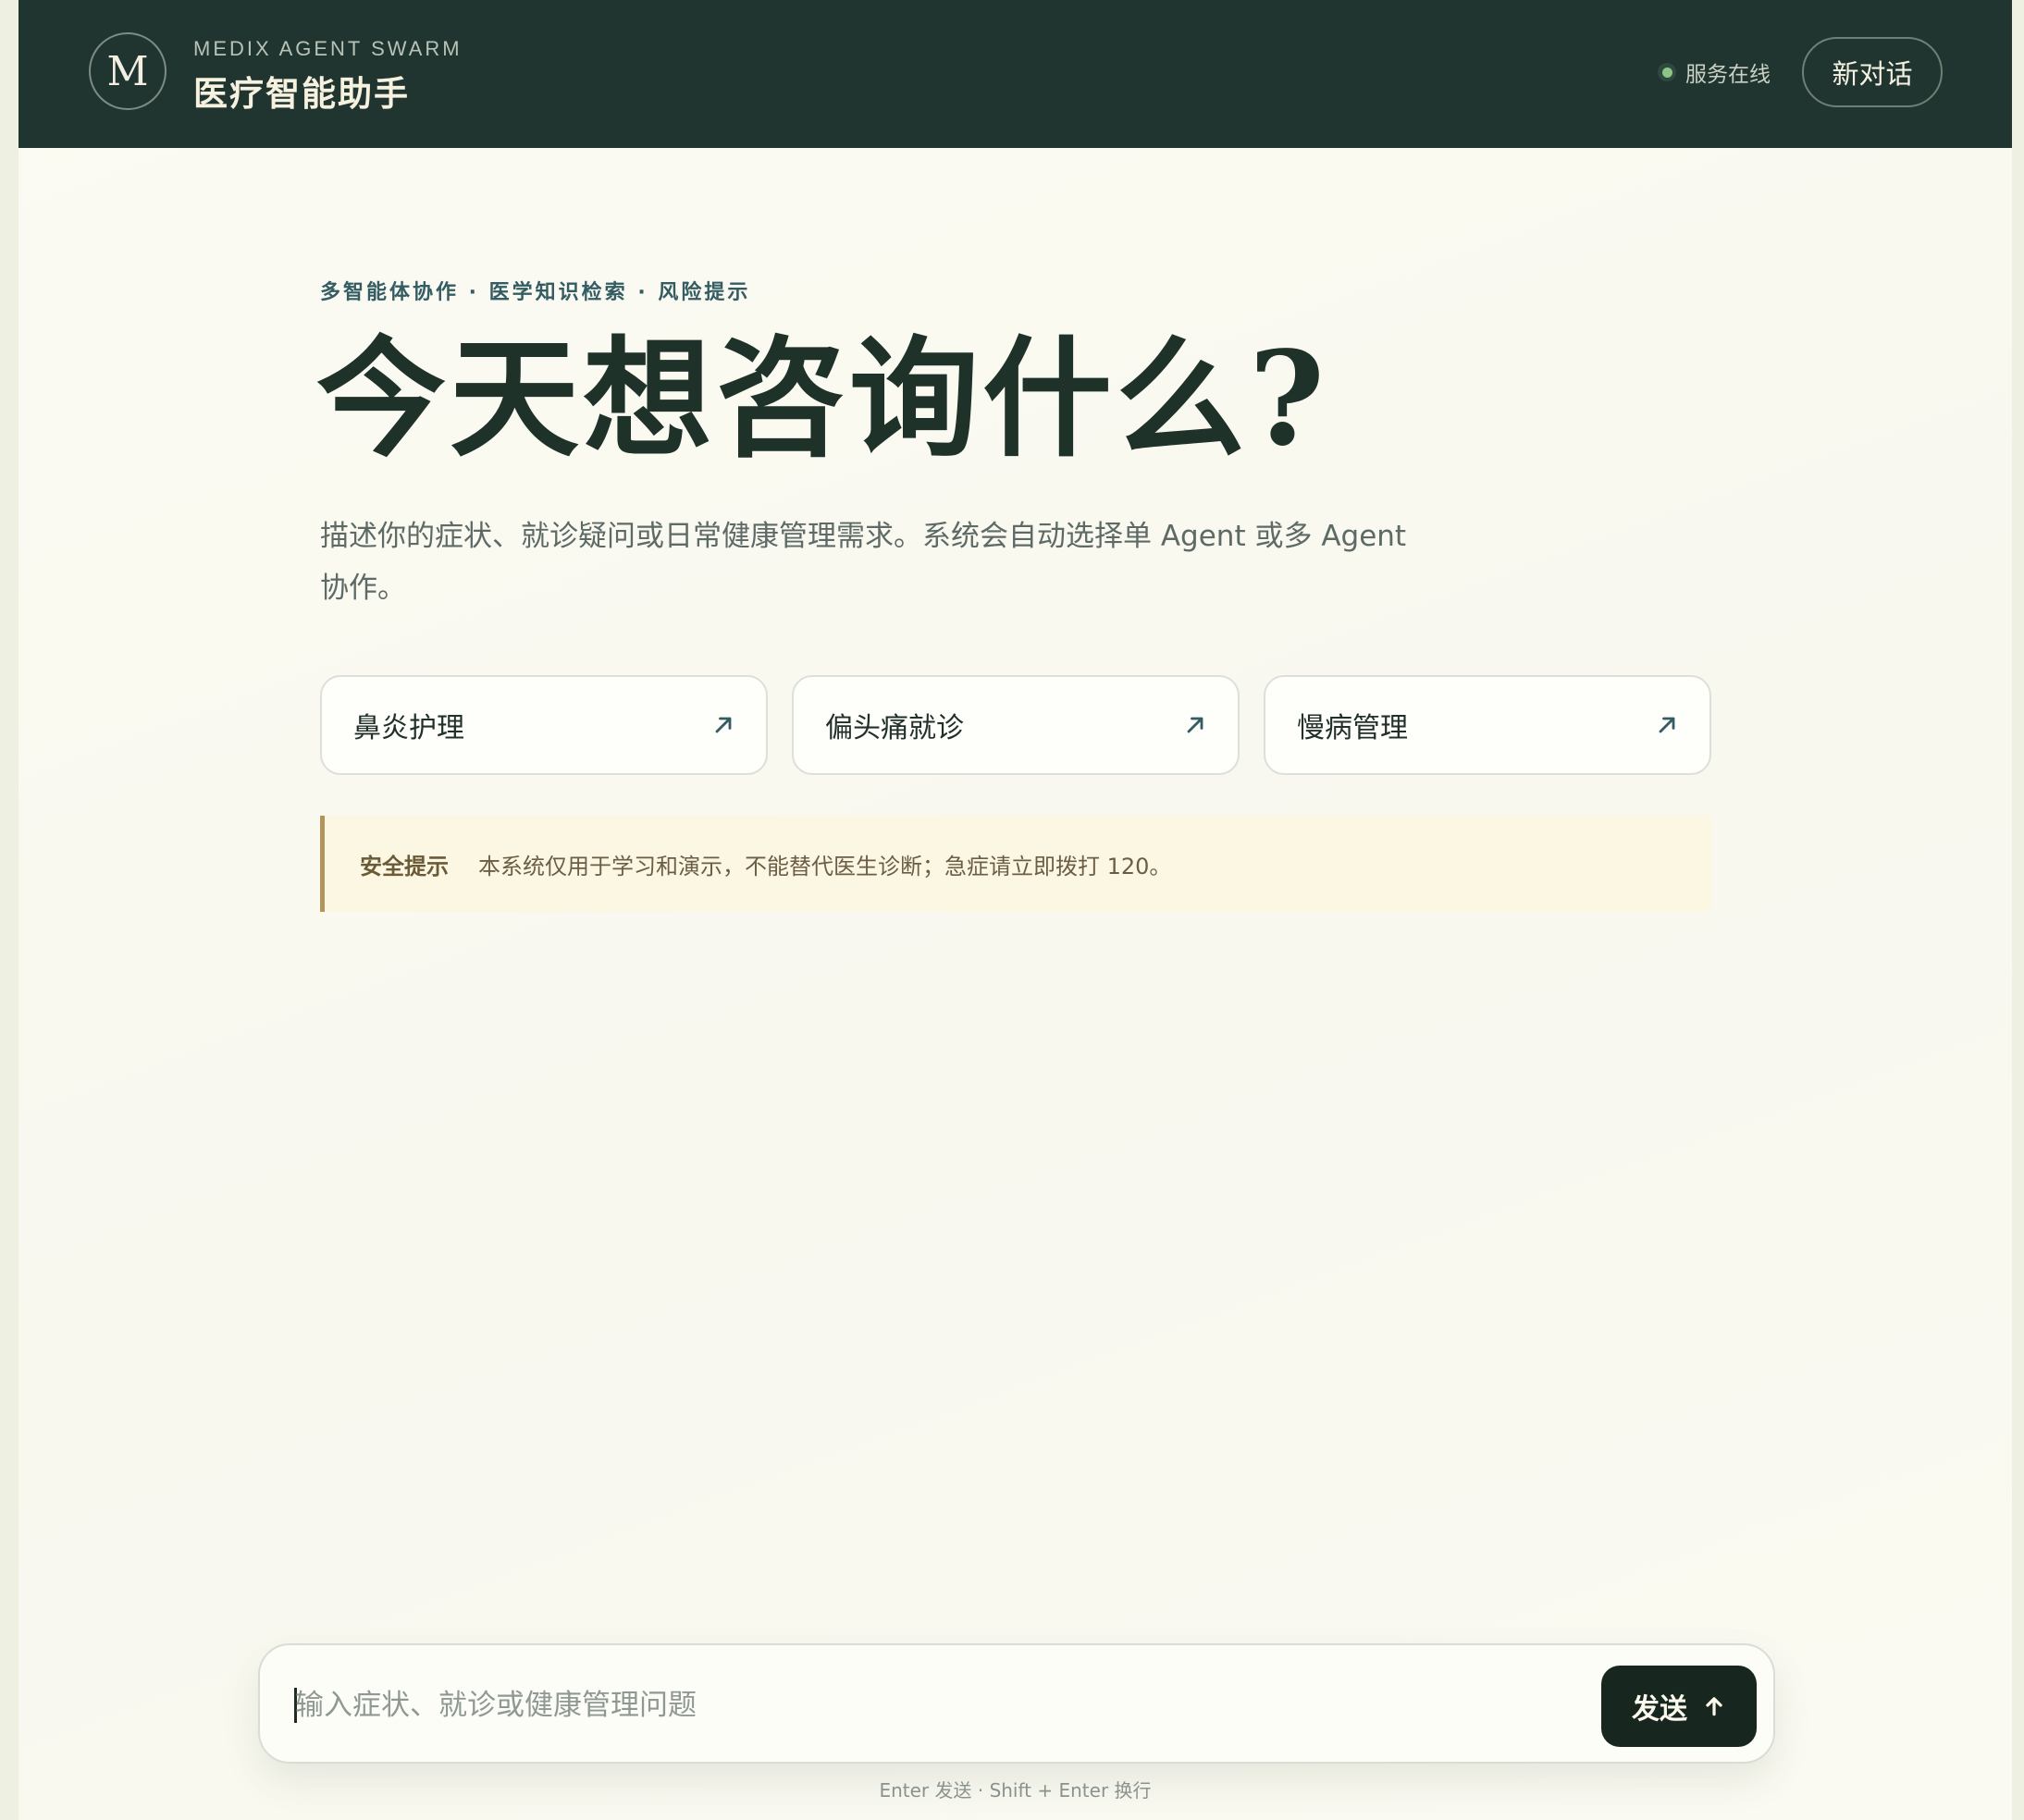 The image size is (2024, 1820). I want to click on brand-subtitle: MEDIX AGENT SWARM, so click(328, 48).